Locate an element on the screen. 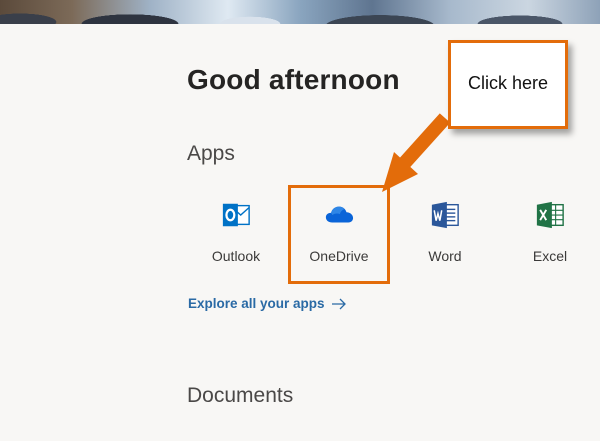 The image size is (600, 441). app-tile-outlook: Outlook is located at coordinates (236, 232).